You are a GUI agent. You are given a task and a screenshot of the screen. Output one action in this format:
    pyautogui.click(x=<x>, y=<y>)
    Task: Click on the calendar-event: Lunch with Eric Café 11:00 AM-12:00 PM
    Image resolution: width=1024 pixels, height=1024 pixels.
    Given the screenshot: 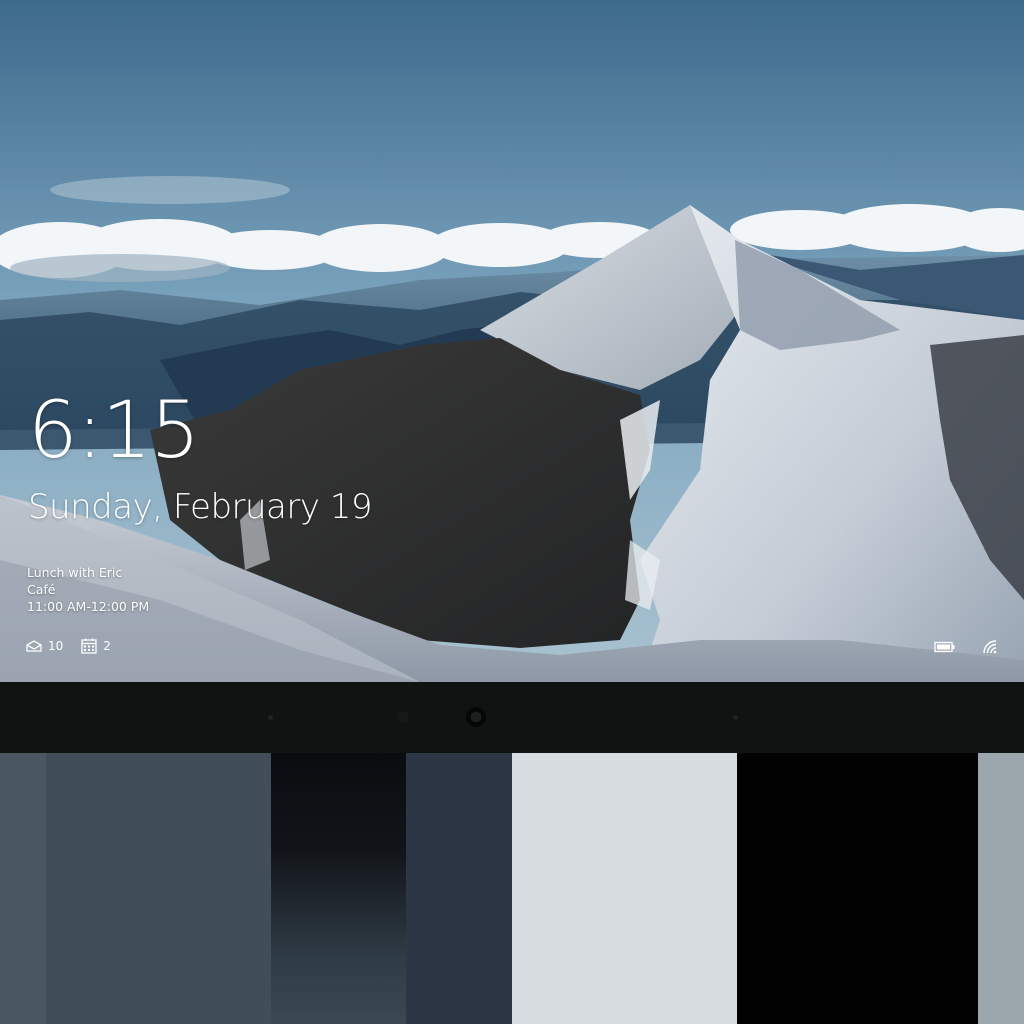 What is the action you would take?
    pyautogui.click(x=88, y=589)
    